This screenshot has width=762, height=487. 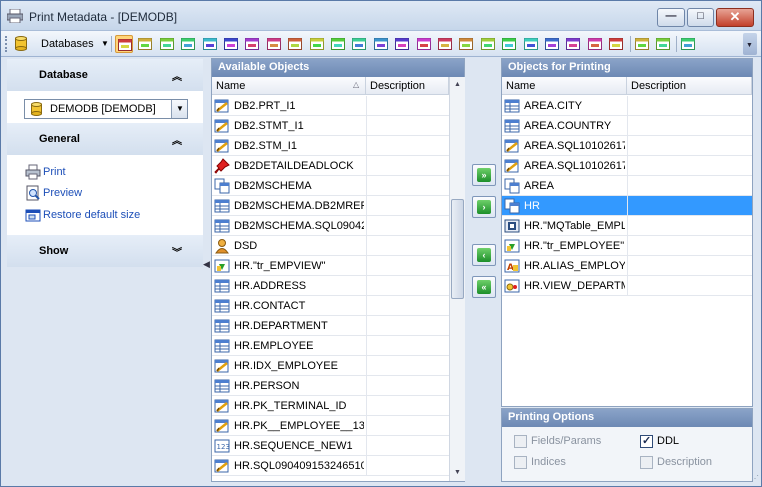 What do you see at coordinates (663, 44) in the screenshot?
I see `toolbar-print-button` at bounding box center [663, 44].